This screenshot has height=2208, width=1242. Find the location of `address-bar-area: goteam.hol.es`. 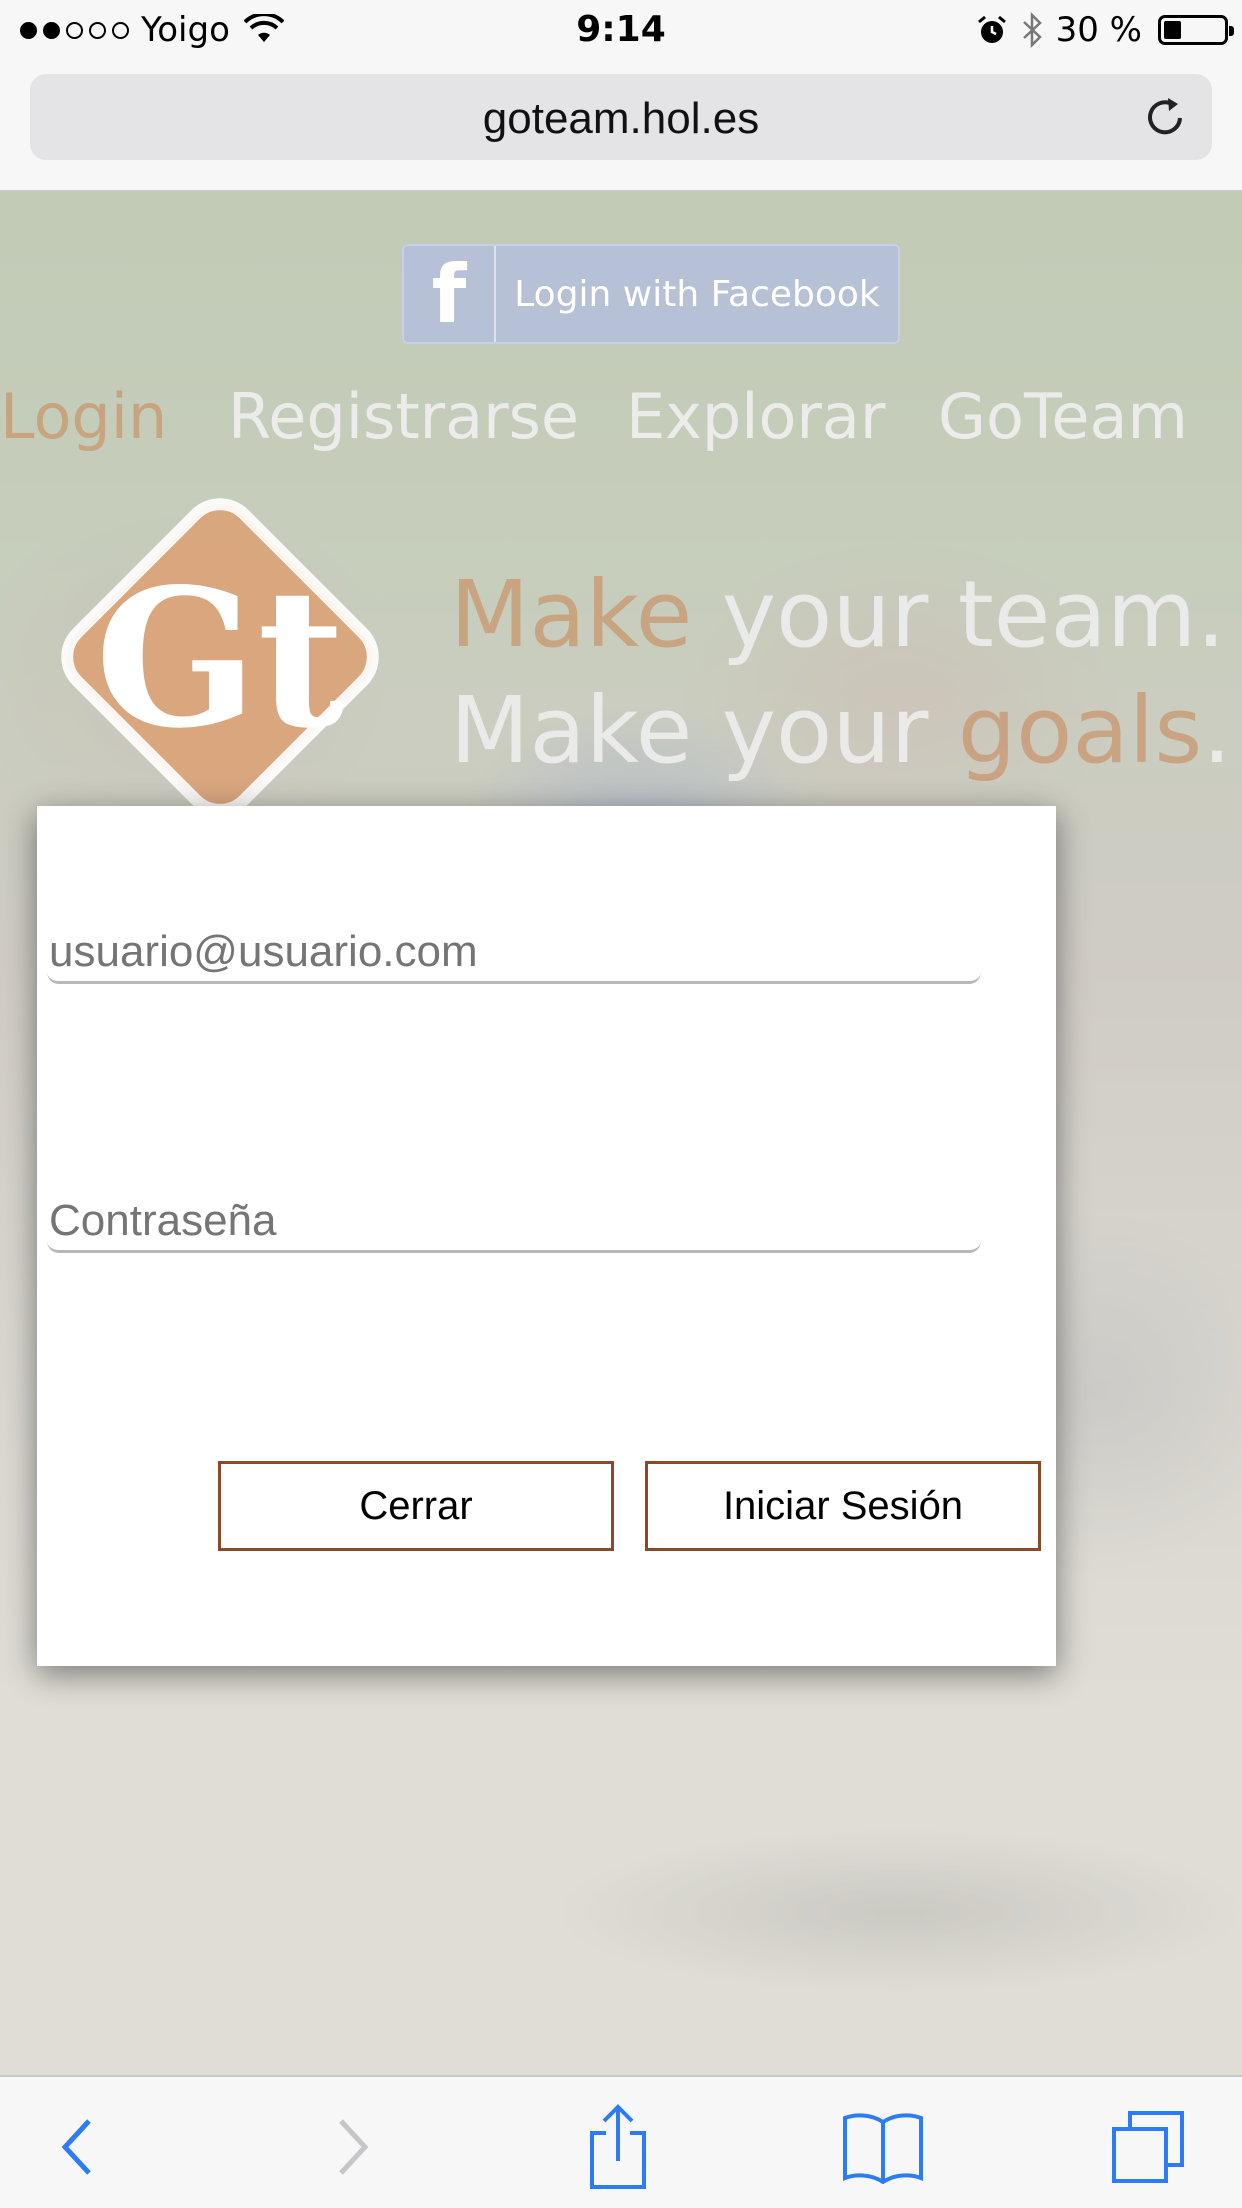

address-bar-area: goteam.hol.es is located at coordinates (621, 127).